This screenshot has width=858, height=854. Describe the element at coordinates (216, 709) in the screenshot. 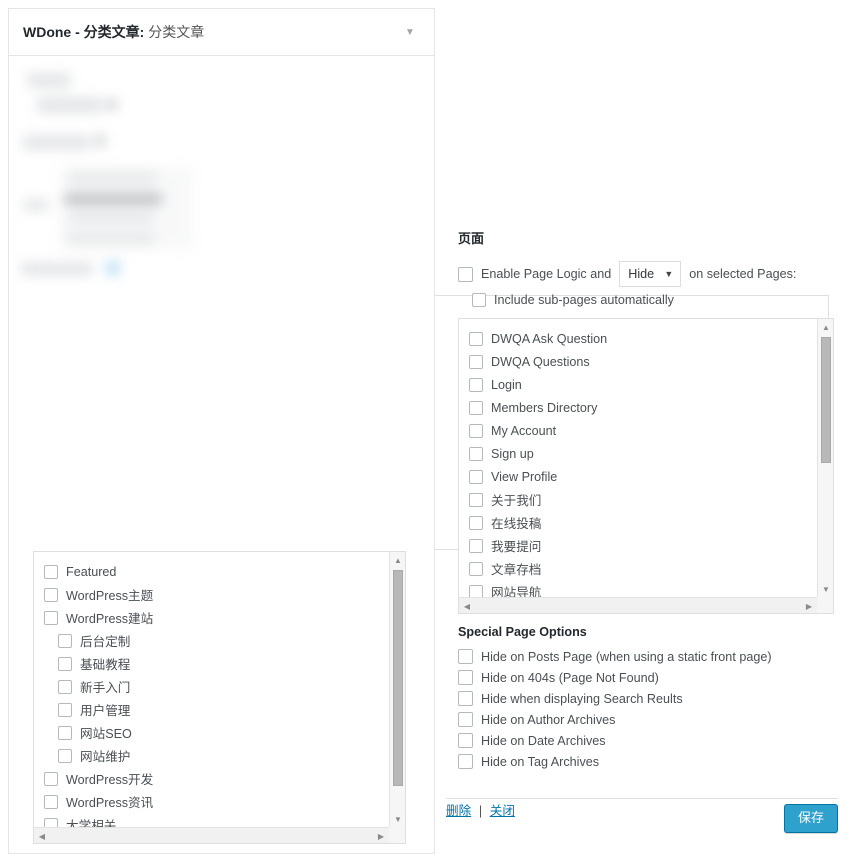

I see `list-item: 用户管理` at that location.